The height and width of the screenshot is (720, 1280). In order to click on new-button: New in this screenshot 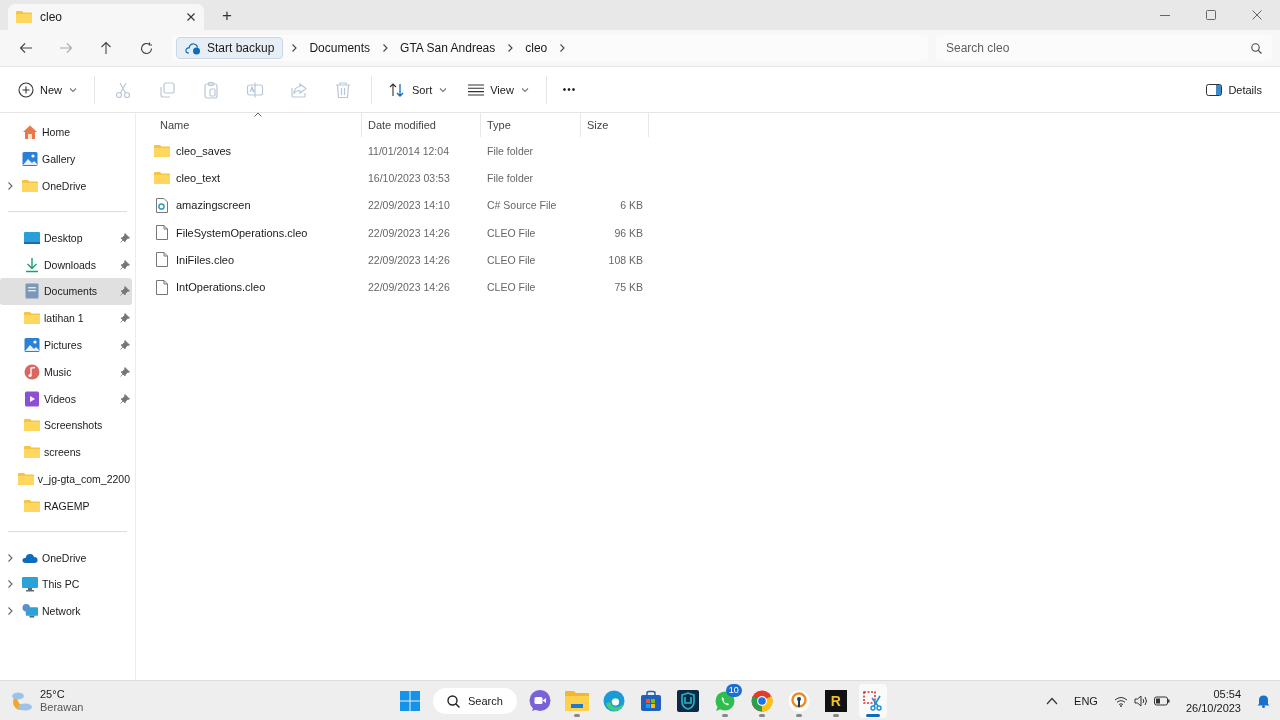, I will do `click(48, 89)`.